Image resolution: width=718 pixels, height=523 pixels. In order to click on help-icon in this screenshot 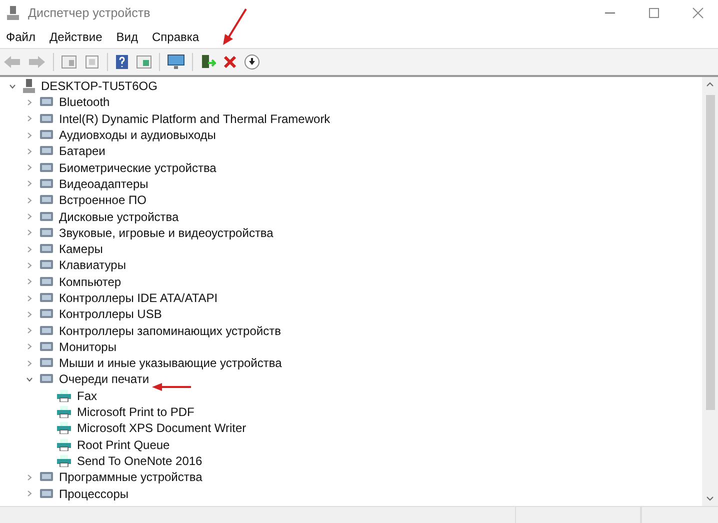, I will do `click(122, 62)`.